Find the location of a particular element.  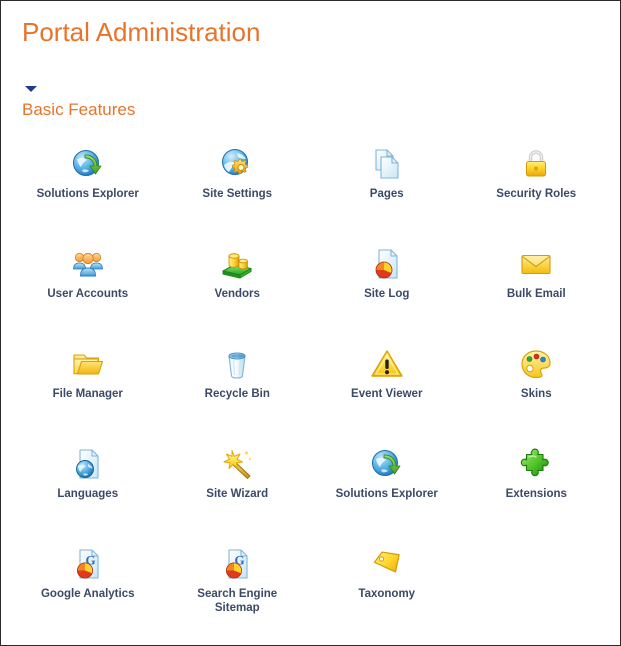

feature-tile: Pages is located at coordinates (387, 189).